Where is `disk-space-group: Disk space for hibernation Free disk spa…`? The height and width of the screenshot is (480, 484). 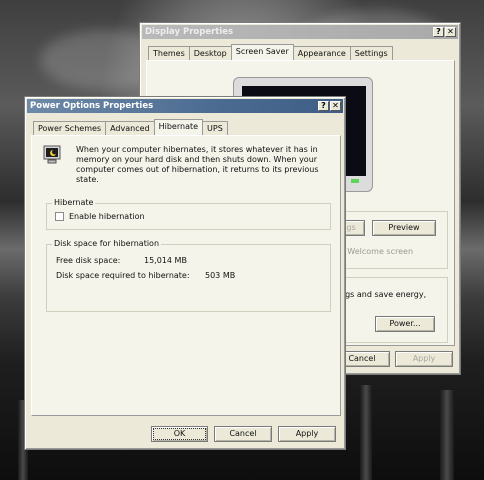 disk-space-group: Disk space for hibernation Free disk spa… is located at coordinates (188, 275).